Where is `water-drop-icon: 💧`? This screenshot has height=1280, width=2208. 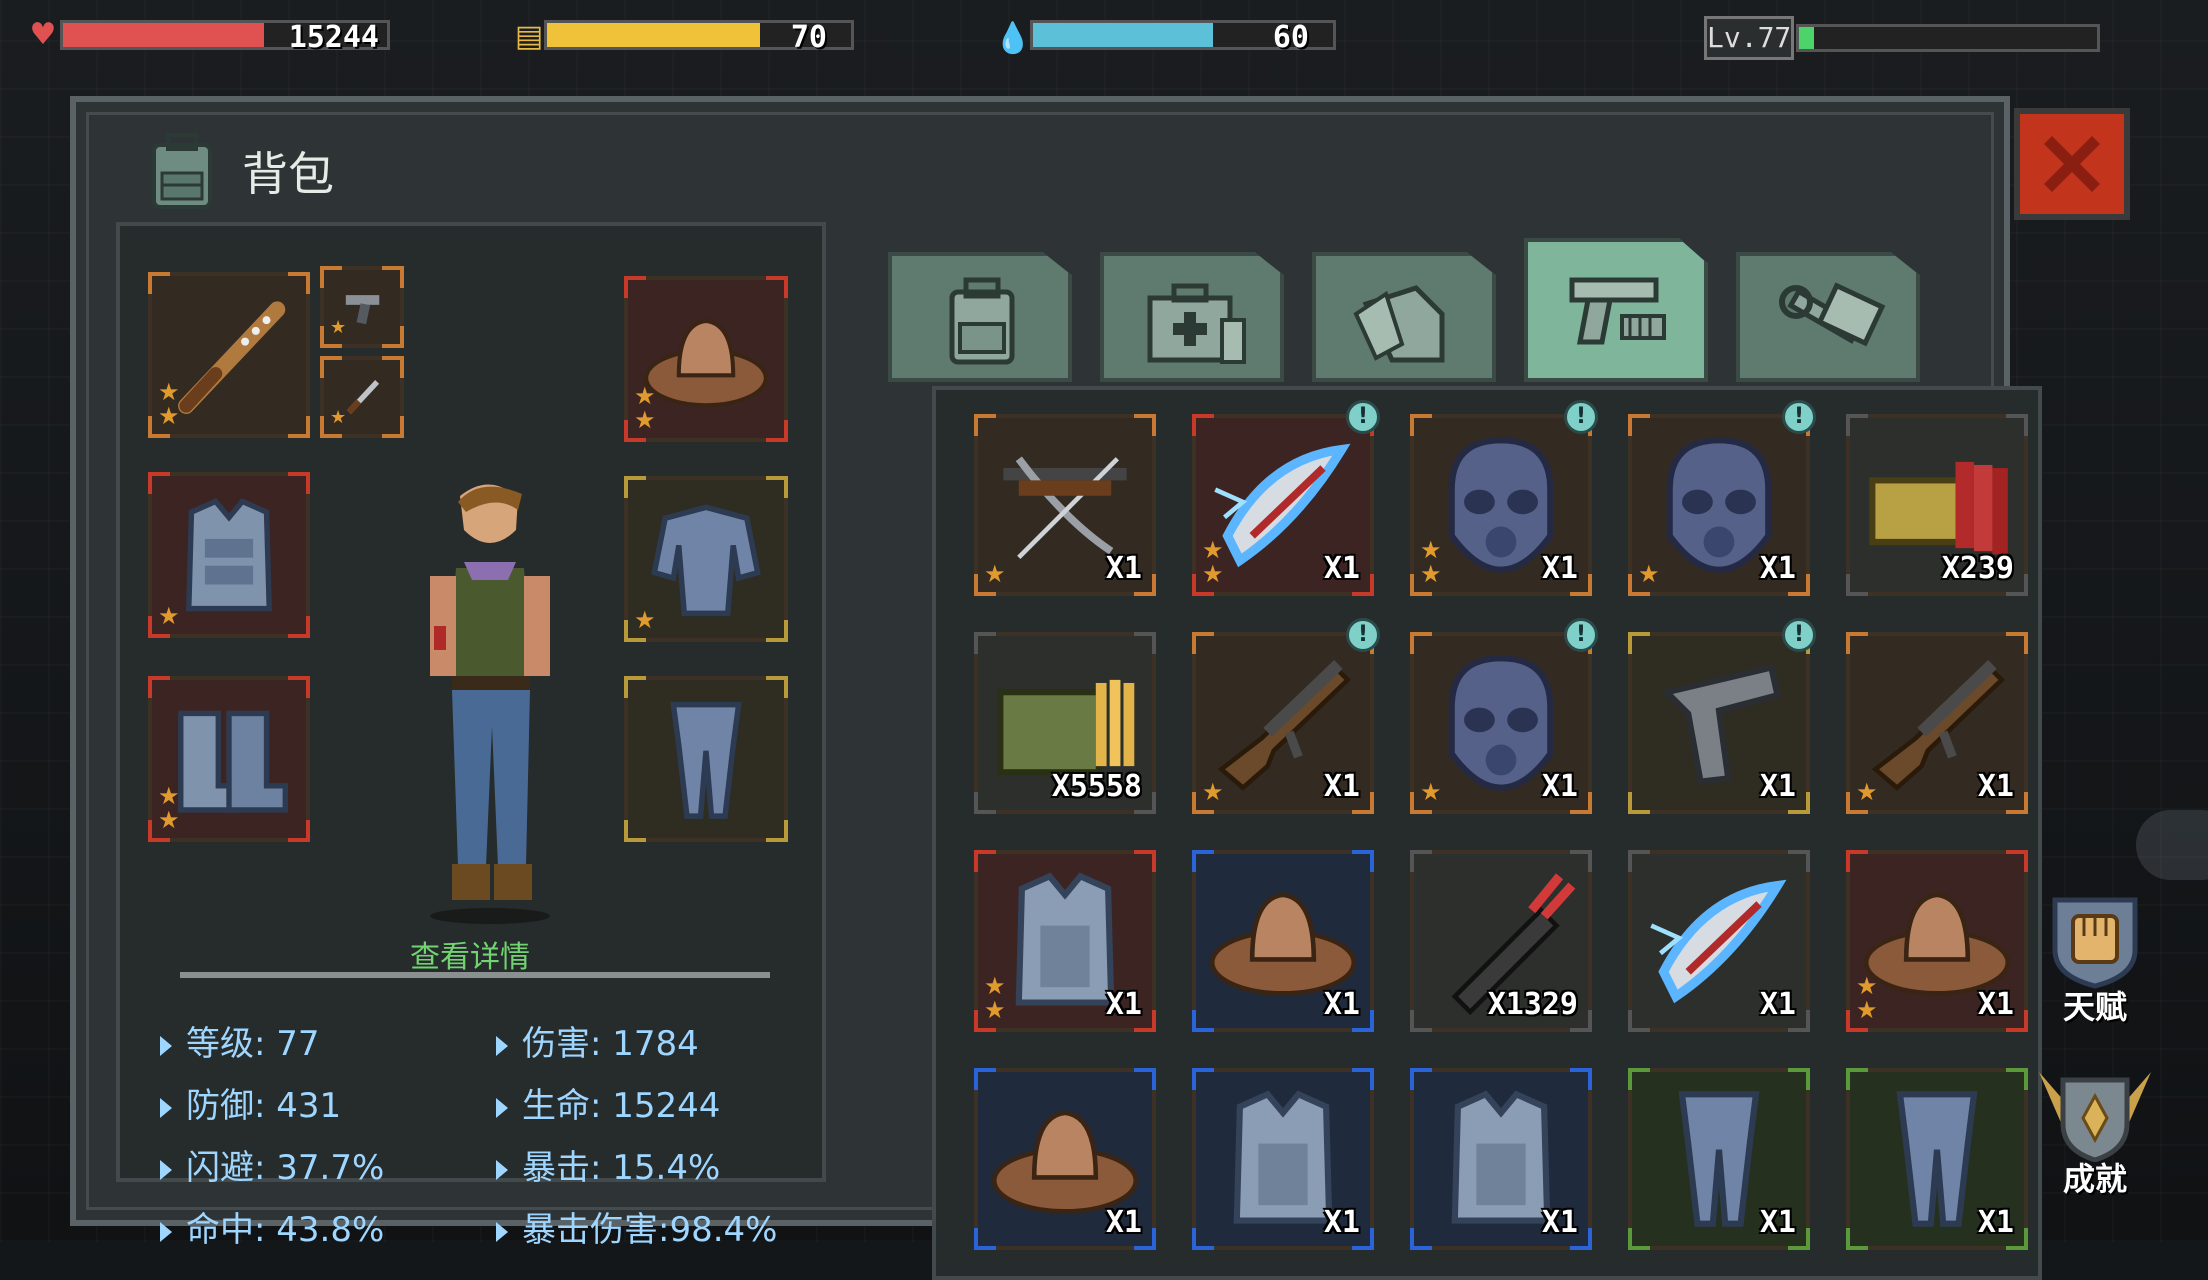
water-drop-icon: 💧 is located at coordinates (1013, 38).